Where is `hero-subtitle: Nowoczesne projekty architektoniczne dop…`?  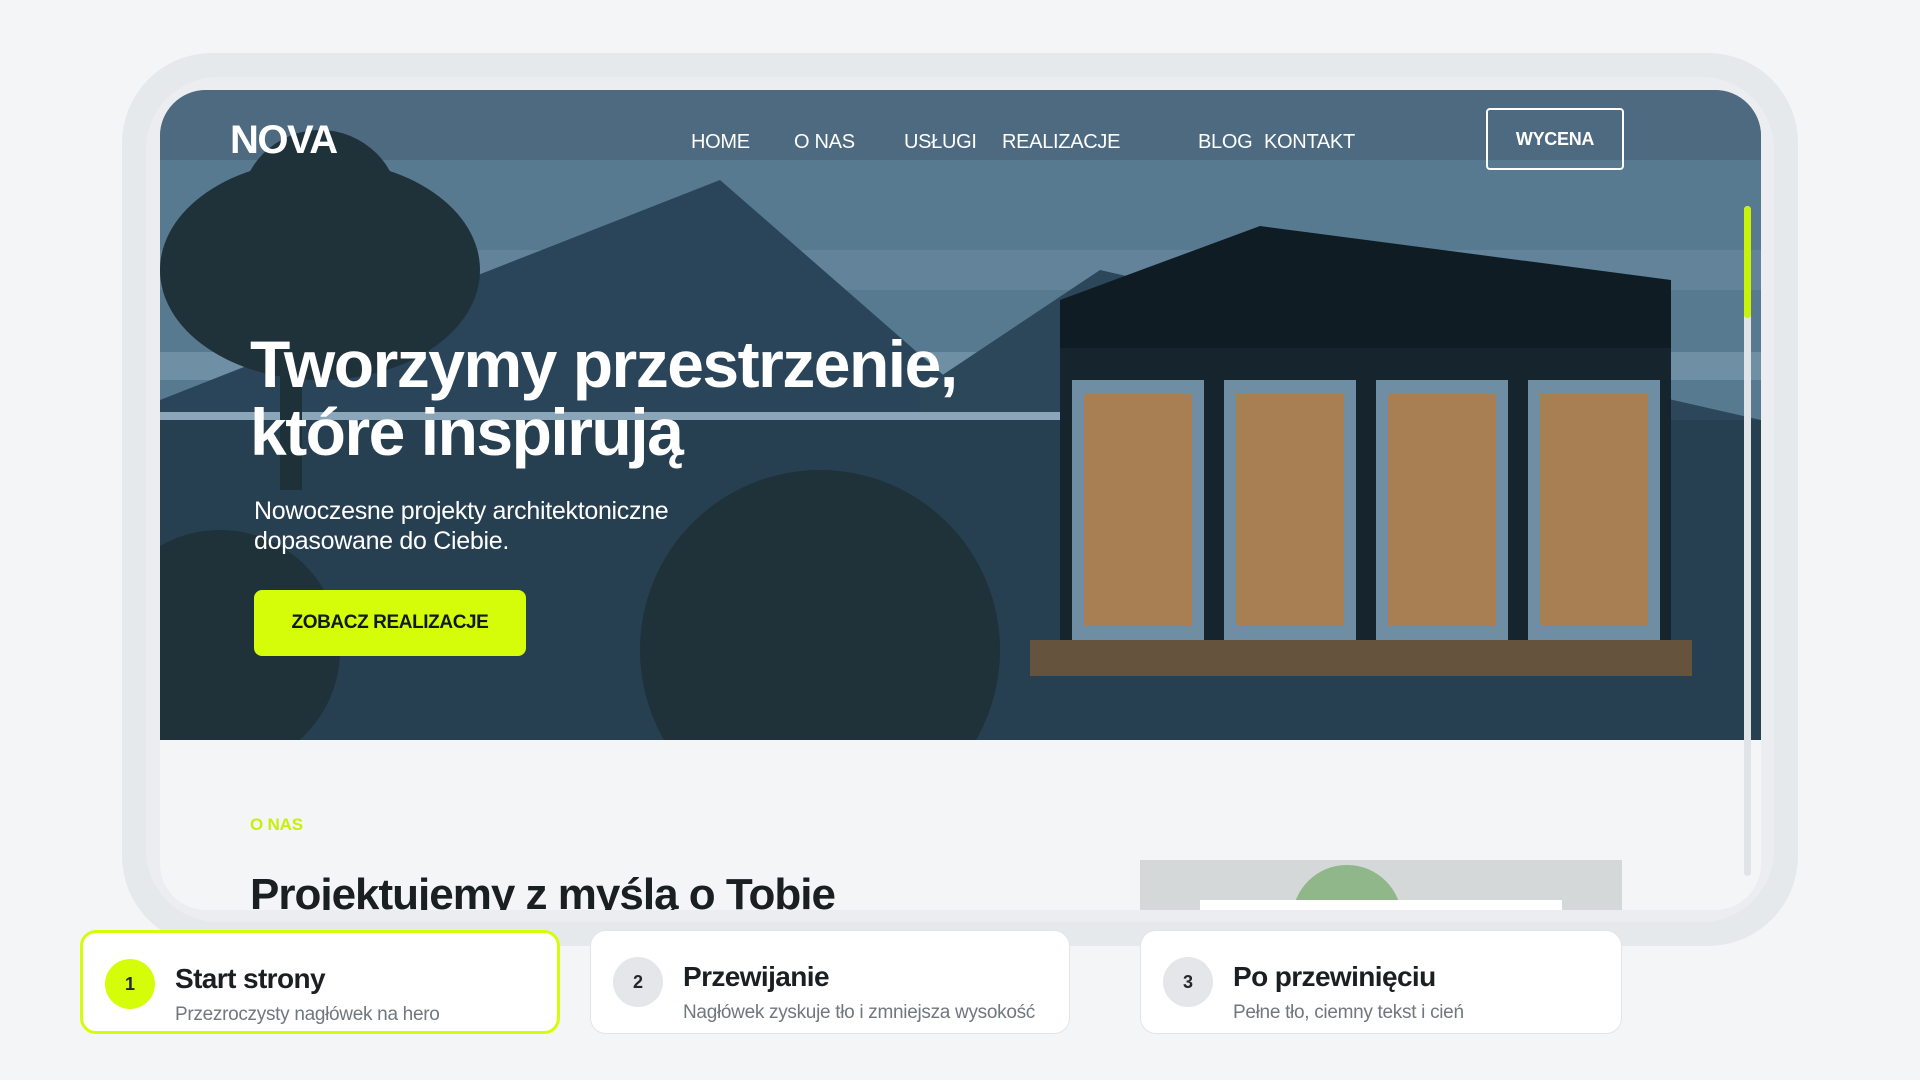 hero-subtitle: Nowoczesne projekty architektoniczne dop… is located at coordinates (484, 526).